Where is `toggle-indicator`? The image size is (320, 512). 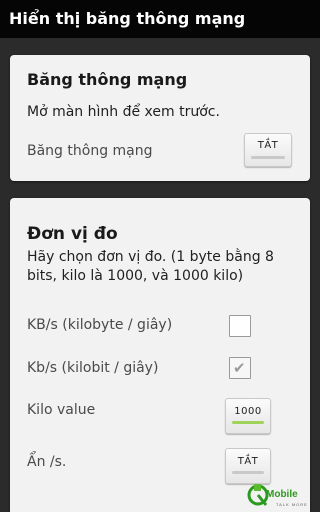 toggle-indicator is located at coordinates (268, 157).